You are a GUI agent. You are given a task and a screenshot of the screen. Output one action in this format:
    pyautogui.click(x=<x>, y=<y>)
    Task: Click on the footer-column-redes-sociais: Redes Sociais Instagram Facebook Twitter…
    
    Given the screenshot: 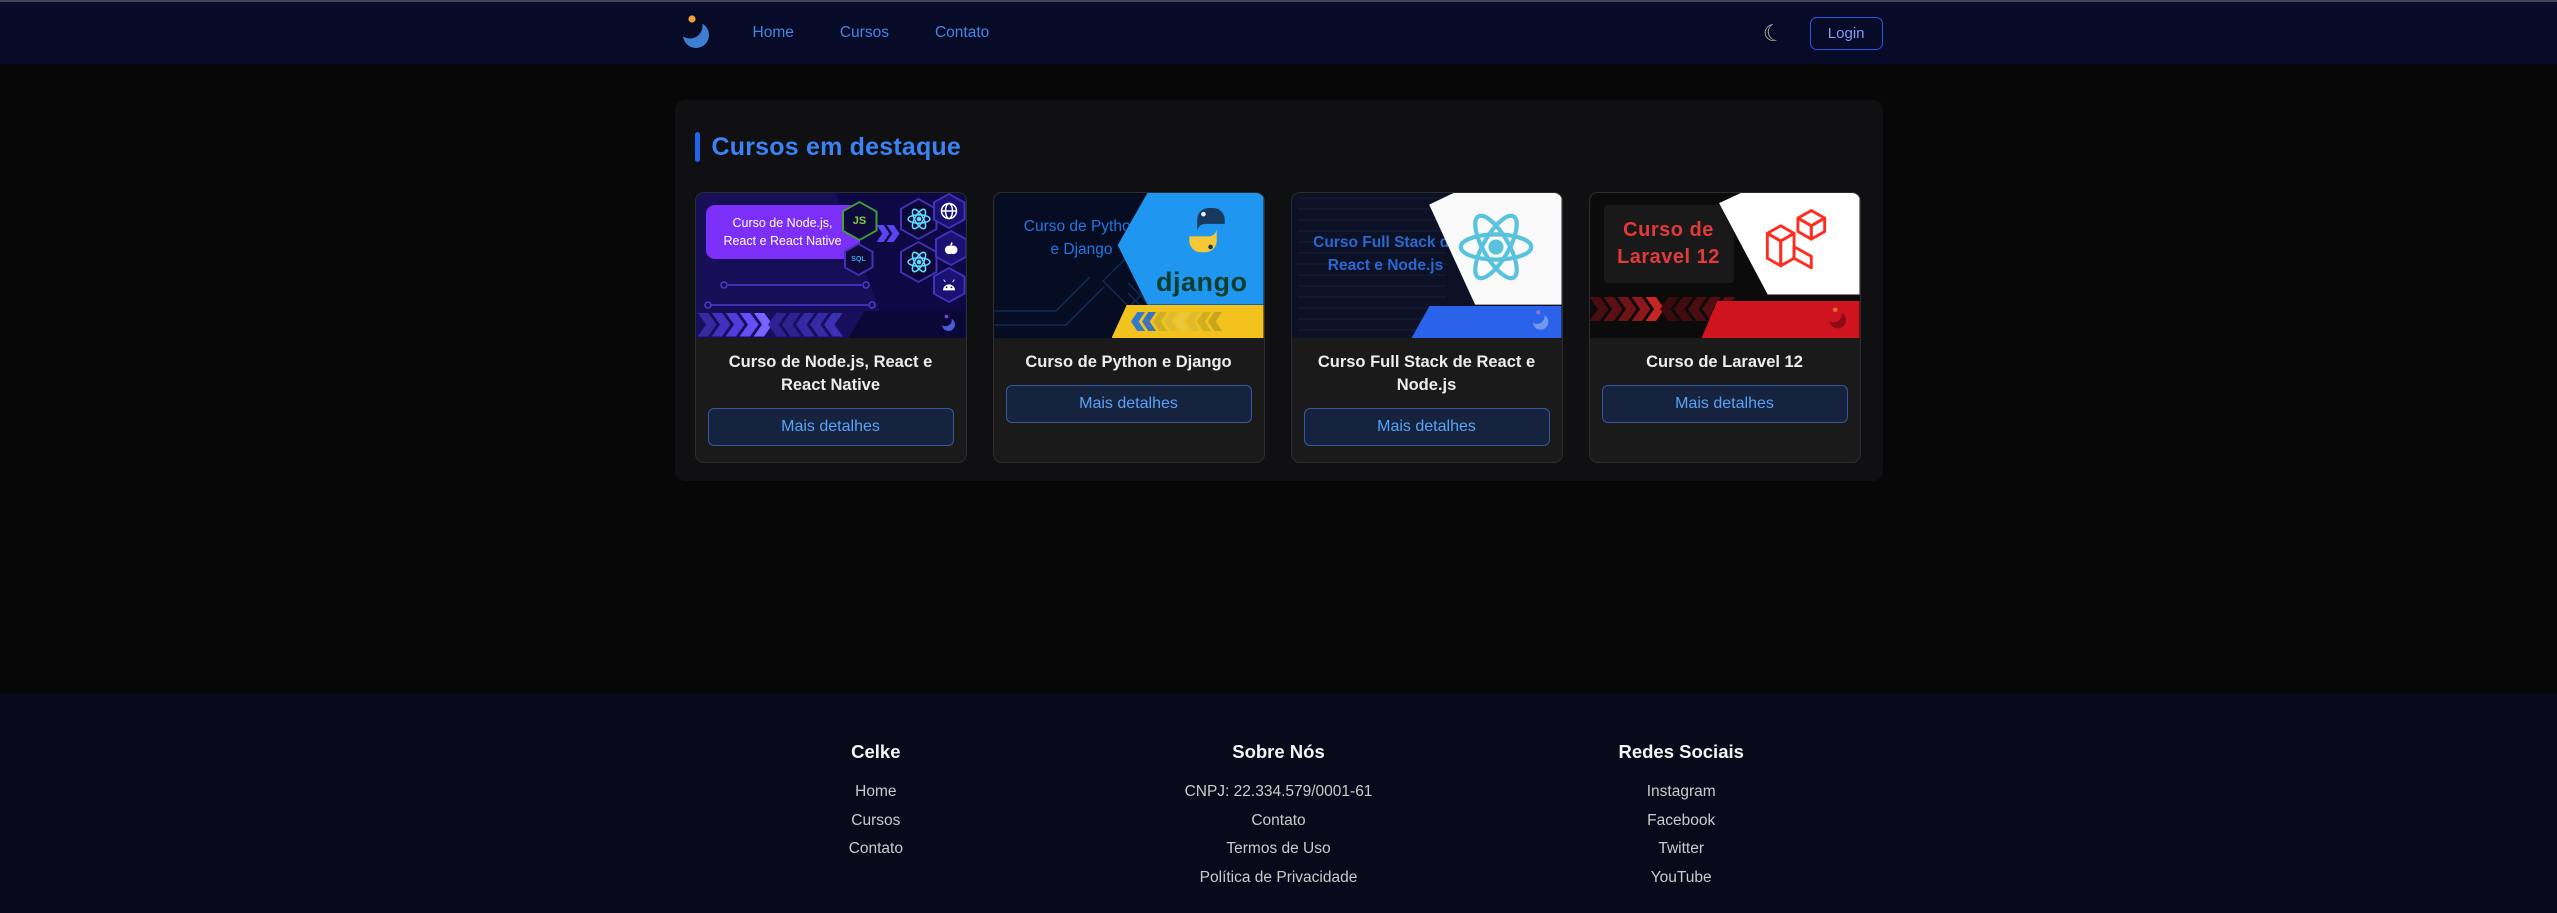 What is the action you would take?
    pyautogui.click(x=1681, y=816)
    